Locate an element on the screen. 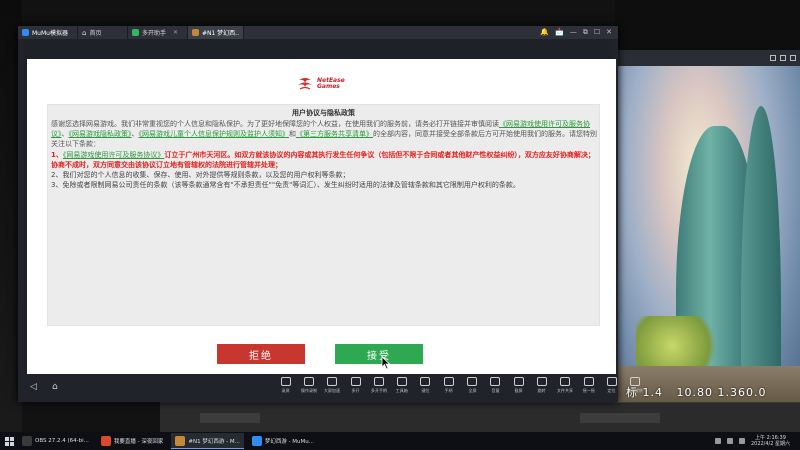 The image size is (800, 450). multi-assistant-icon is located at coordinates (135, 32).